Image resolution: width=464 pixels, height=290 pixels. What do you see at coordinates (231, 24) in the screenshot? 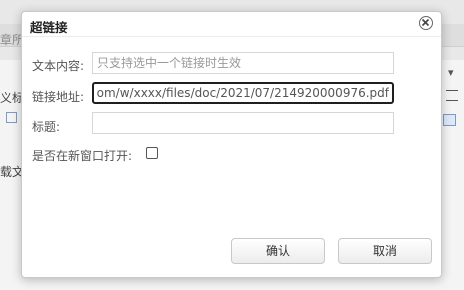
I see `dialog-header: 超链接` at bounding box center [231, 24].